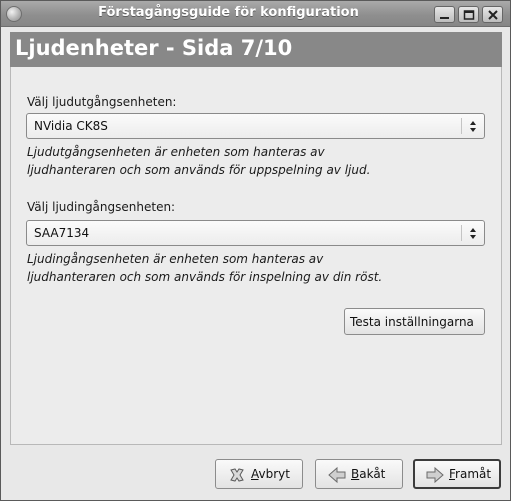 The image size is (511, 501). What do you see at coordinates (255, 233) in the screenshot?
I see `input-device-select: SAA7134` at bounding box center [255, 233].